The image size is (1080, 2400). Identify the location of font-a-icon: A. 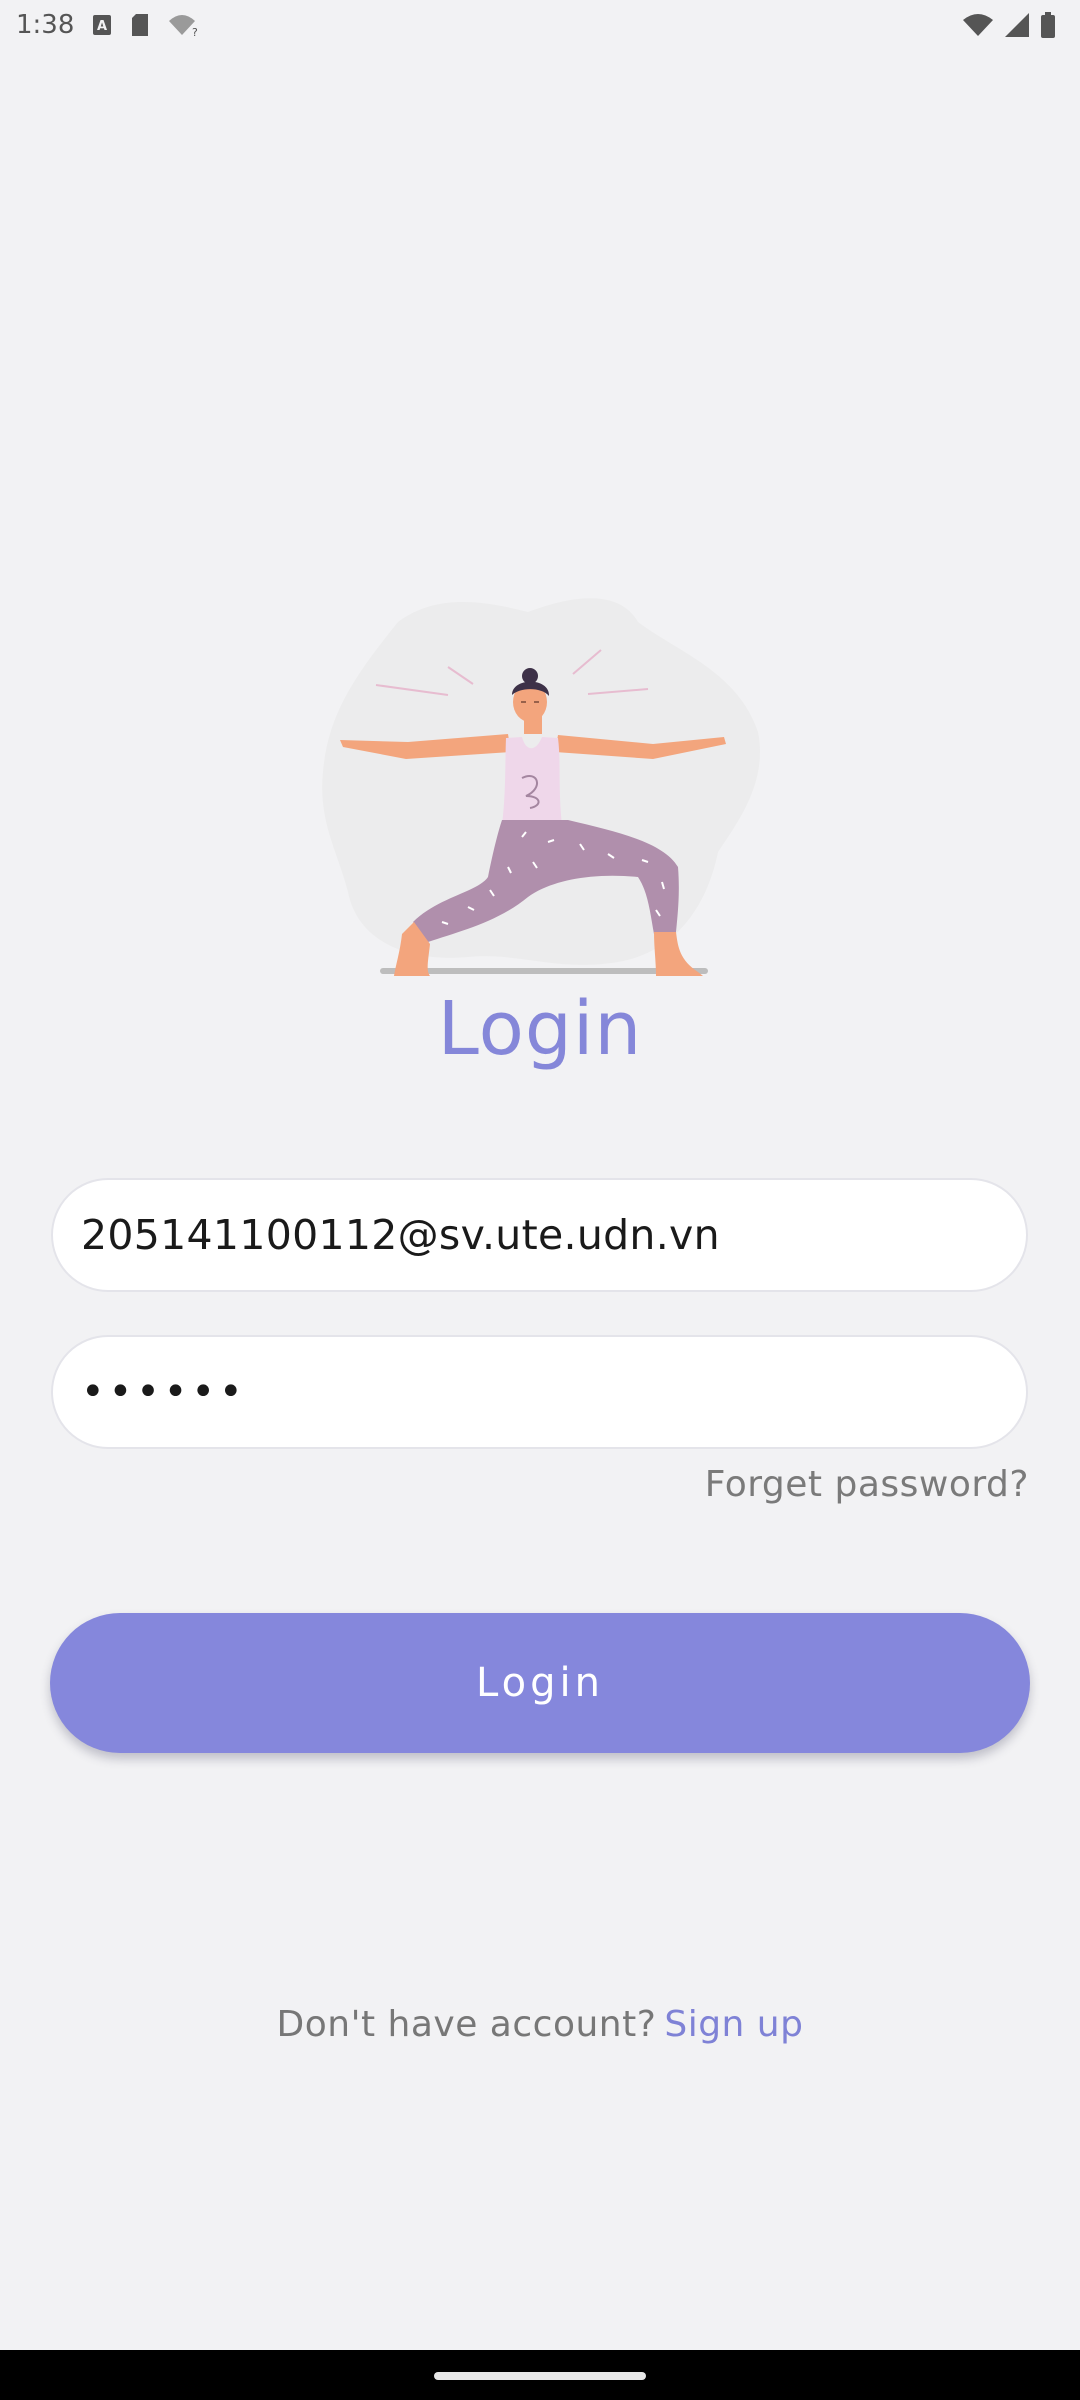
(102, 25).